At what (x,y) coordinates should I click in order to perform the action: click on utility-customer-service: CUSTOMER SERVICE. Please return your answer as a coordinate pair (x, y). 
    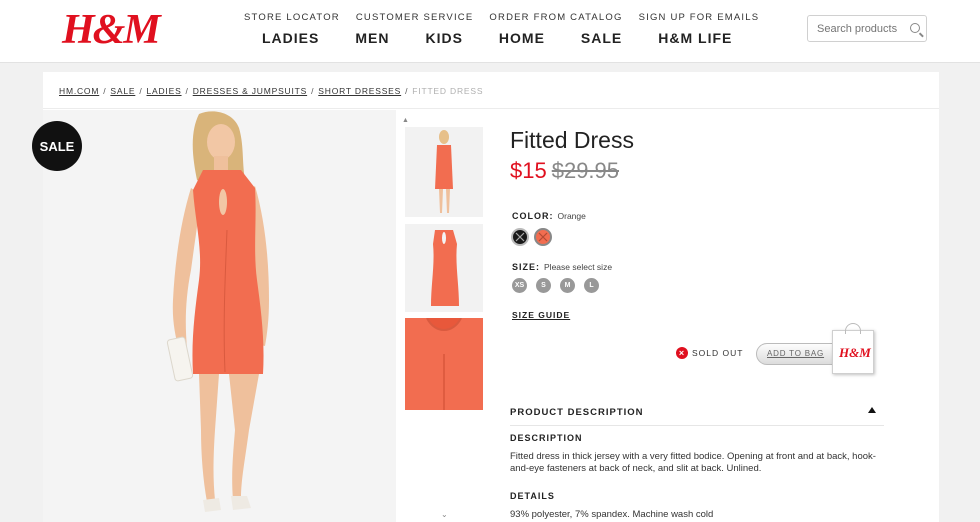
    Looking at the image, I should click on (415, 17).